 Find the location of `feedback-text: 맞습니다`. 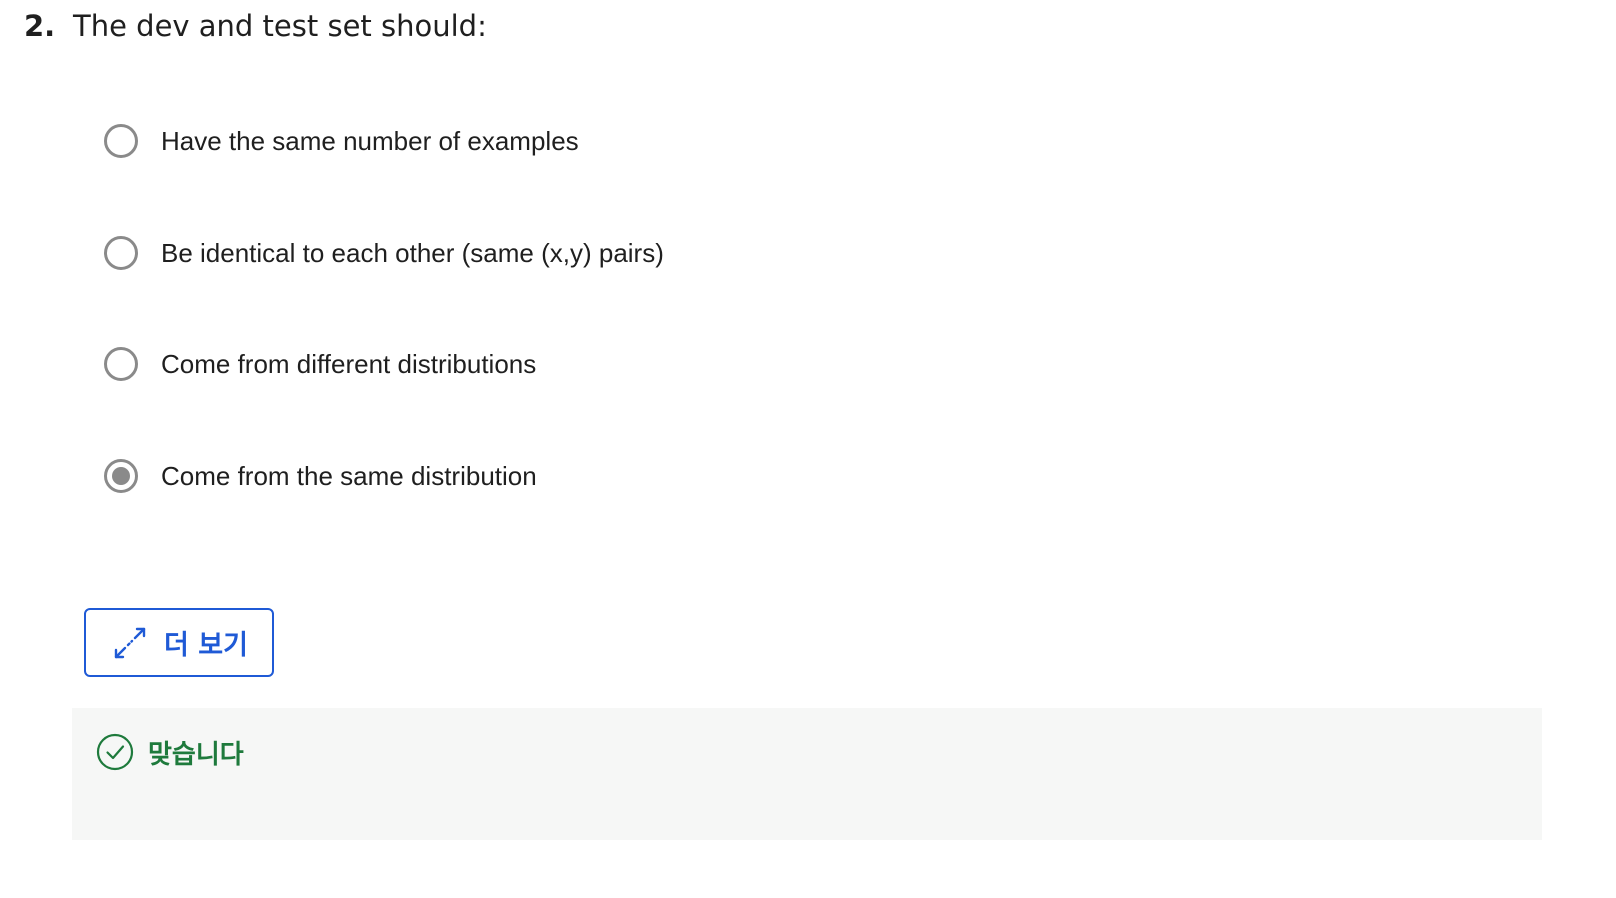

feedback-text: 맞습니다 is located at coordinates (196, 754).